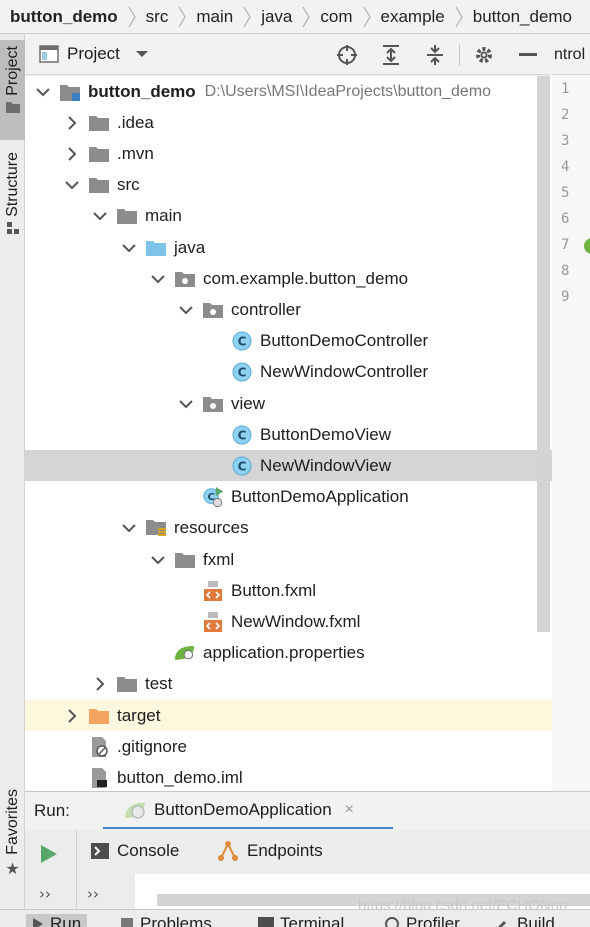 Image resolution: width=590 pixels, height=927 pixels. What do you see at coordinates (12, 480) in the screenshot?
I see `left-tool-strip: Project Structure Favorites ★` at bounding box center [12, 480].